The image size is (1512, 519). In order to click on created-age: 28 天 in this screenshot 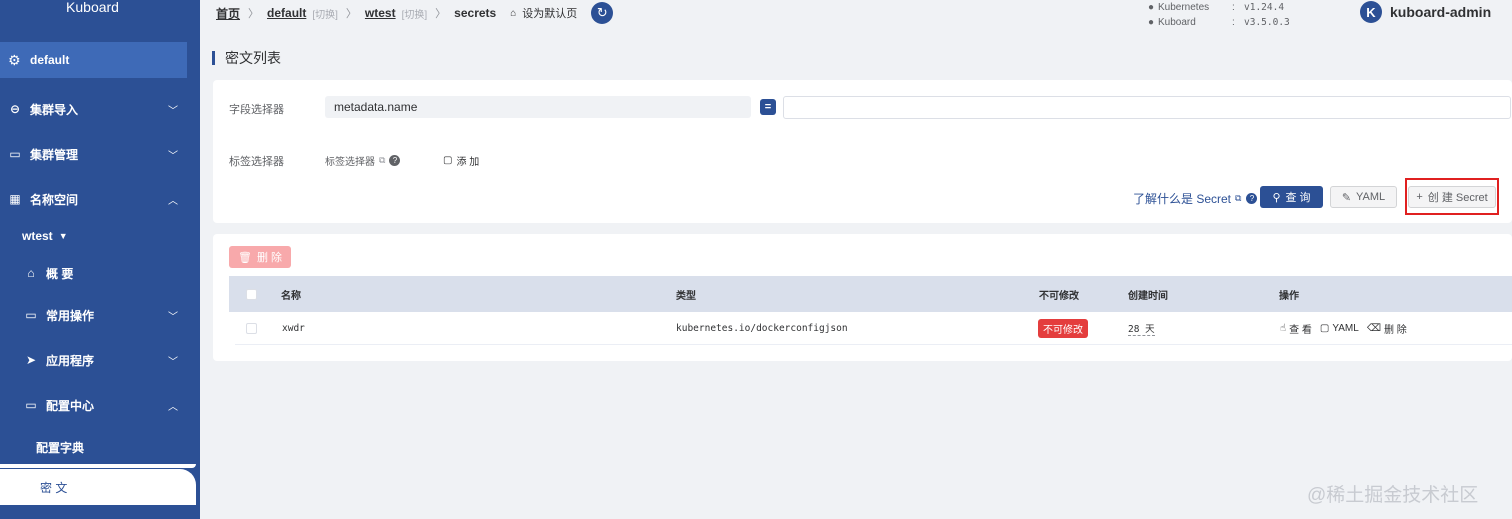, I will do `click(1141, 328)`.